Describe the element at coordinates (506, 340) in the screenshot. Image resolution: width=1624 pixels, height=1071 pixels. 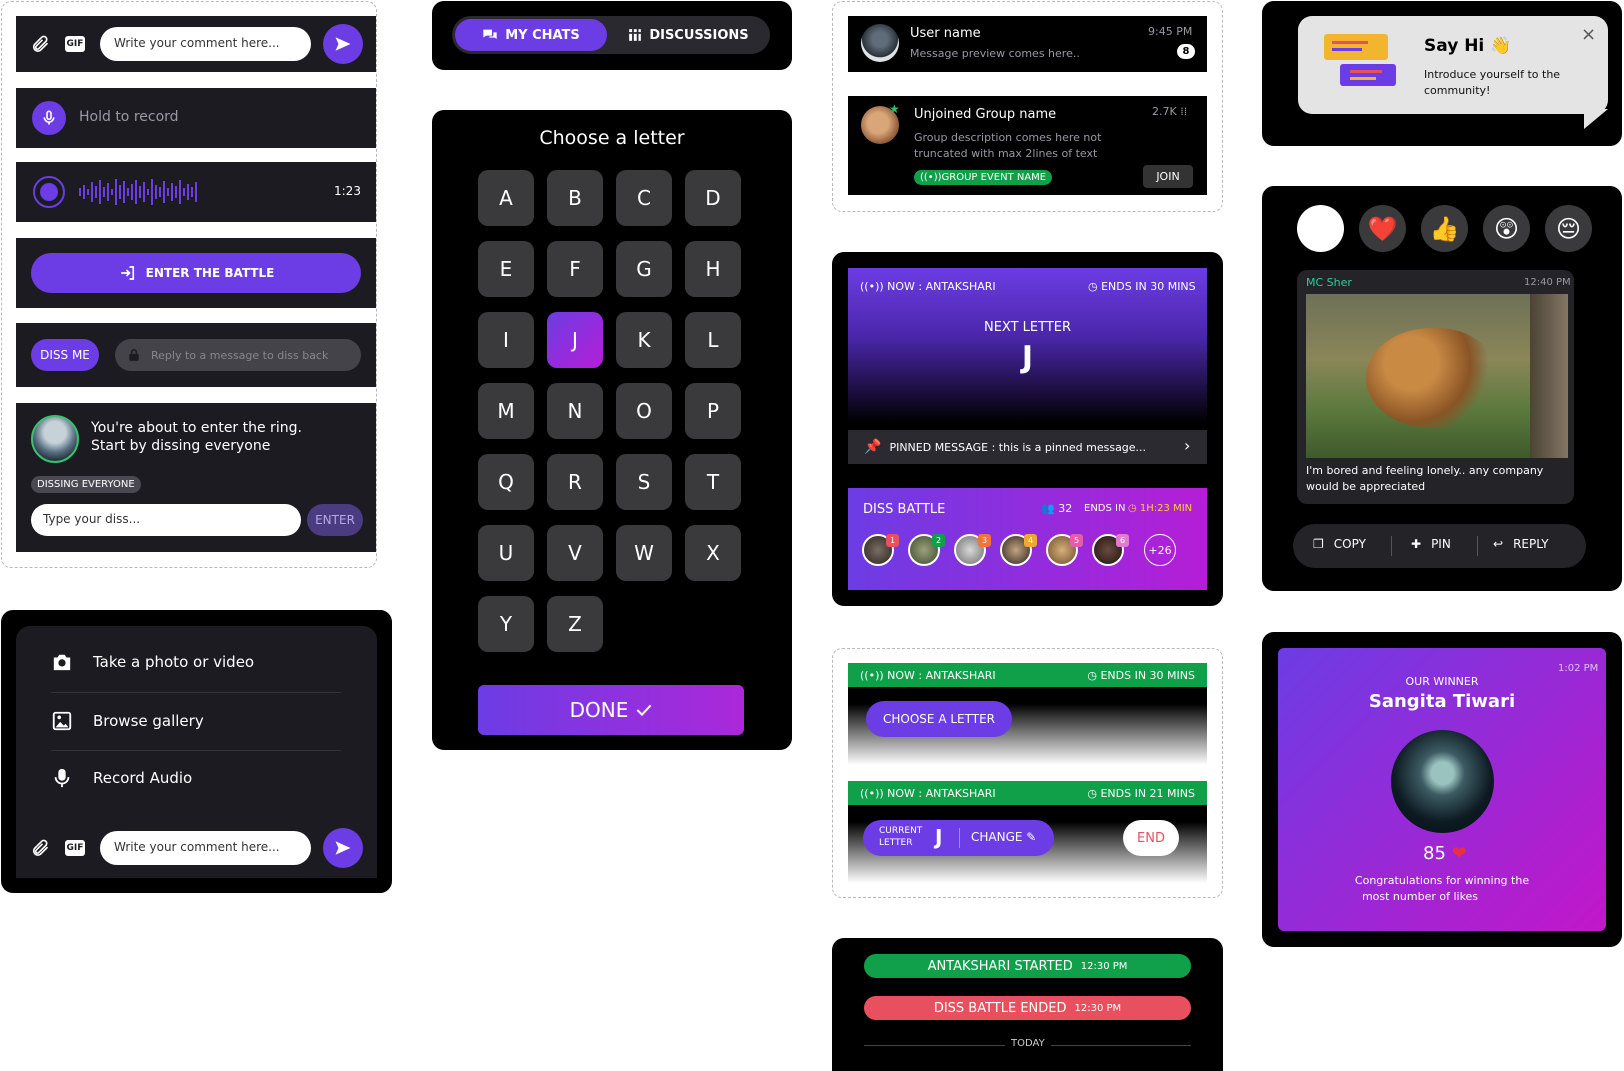
I see `letter-key-i: I` at that location.